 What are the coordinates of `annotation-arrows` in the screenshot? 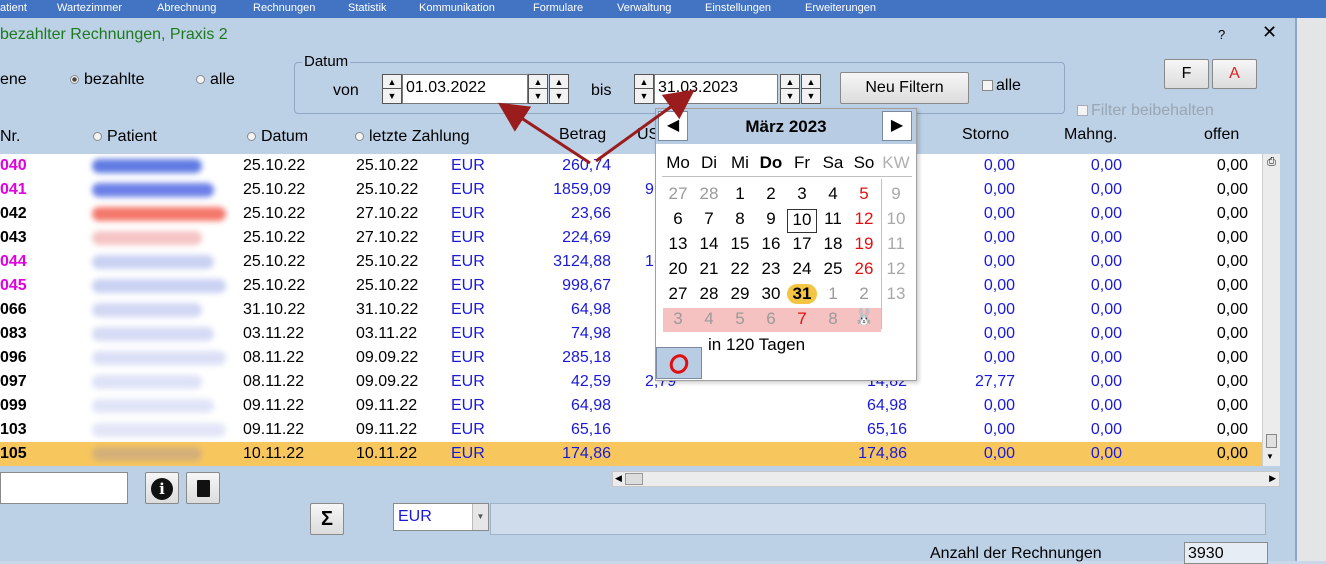 It's located at (596, 127).